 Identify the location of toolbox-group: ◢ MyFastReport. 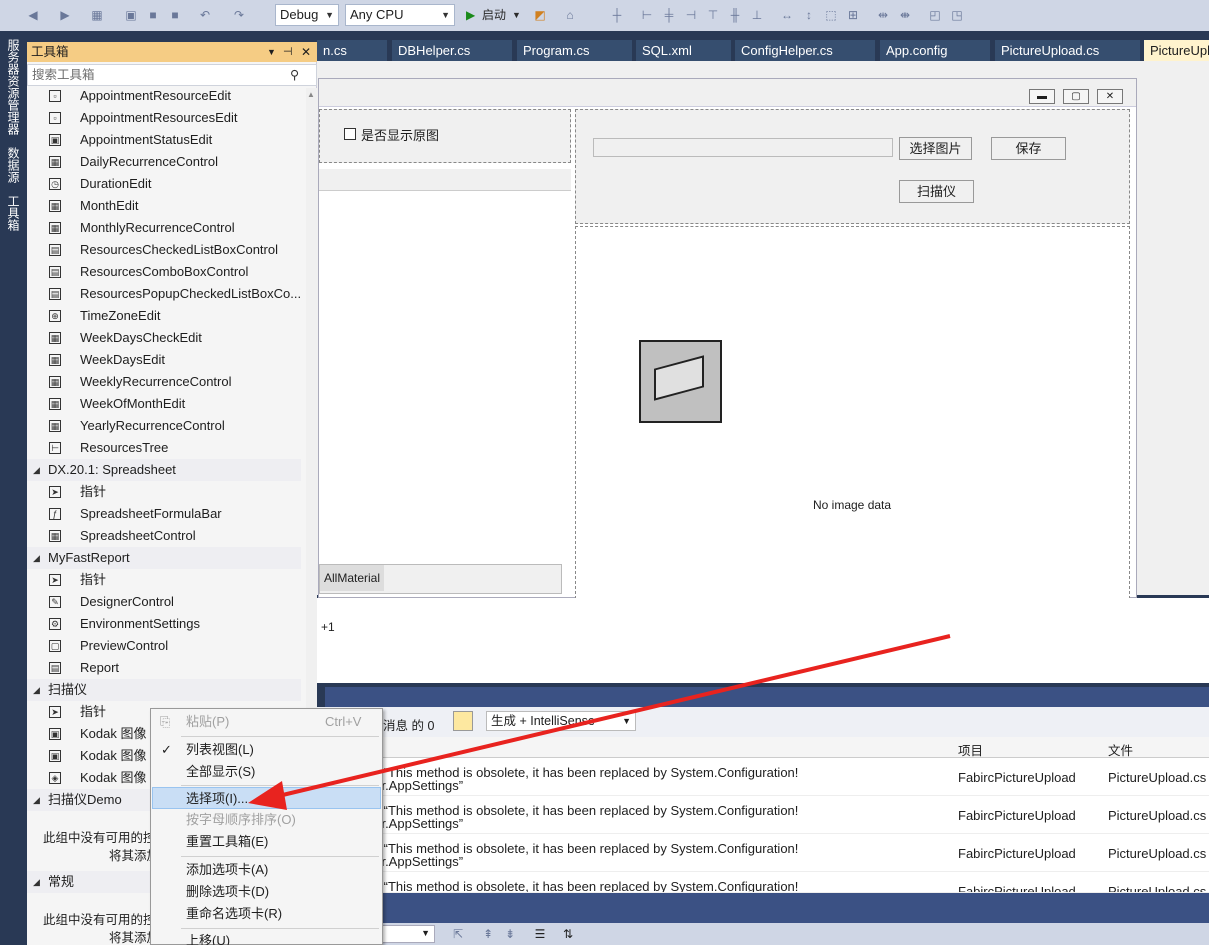
(164, 558).